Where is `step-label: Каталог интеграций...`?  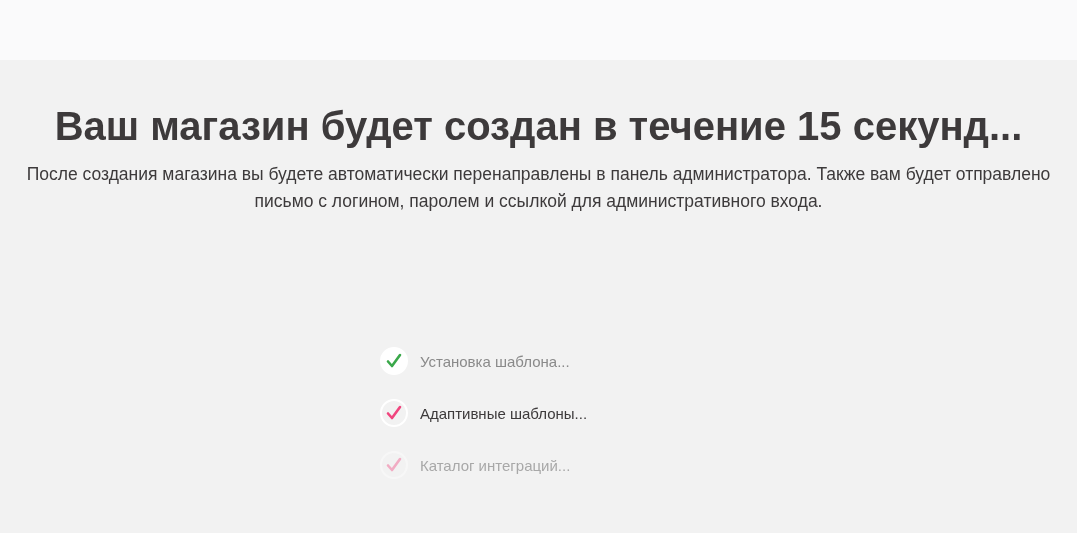 step-label: Каталог интеграций... is located at coordinates (495, 465).